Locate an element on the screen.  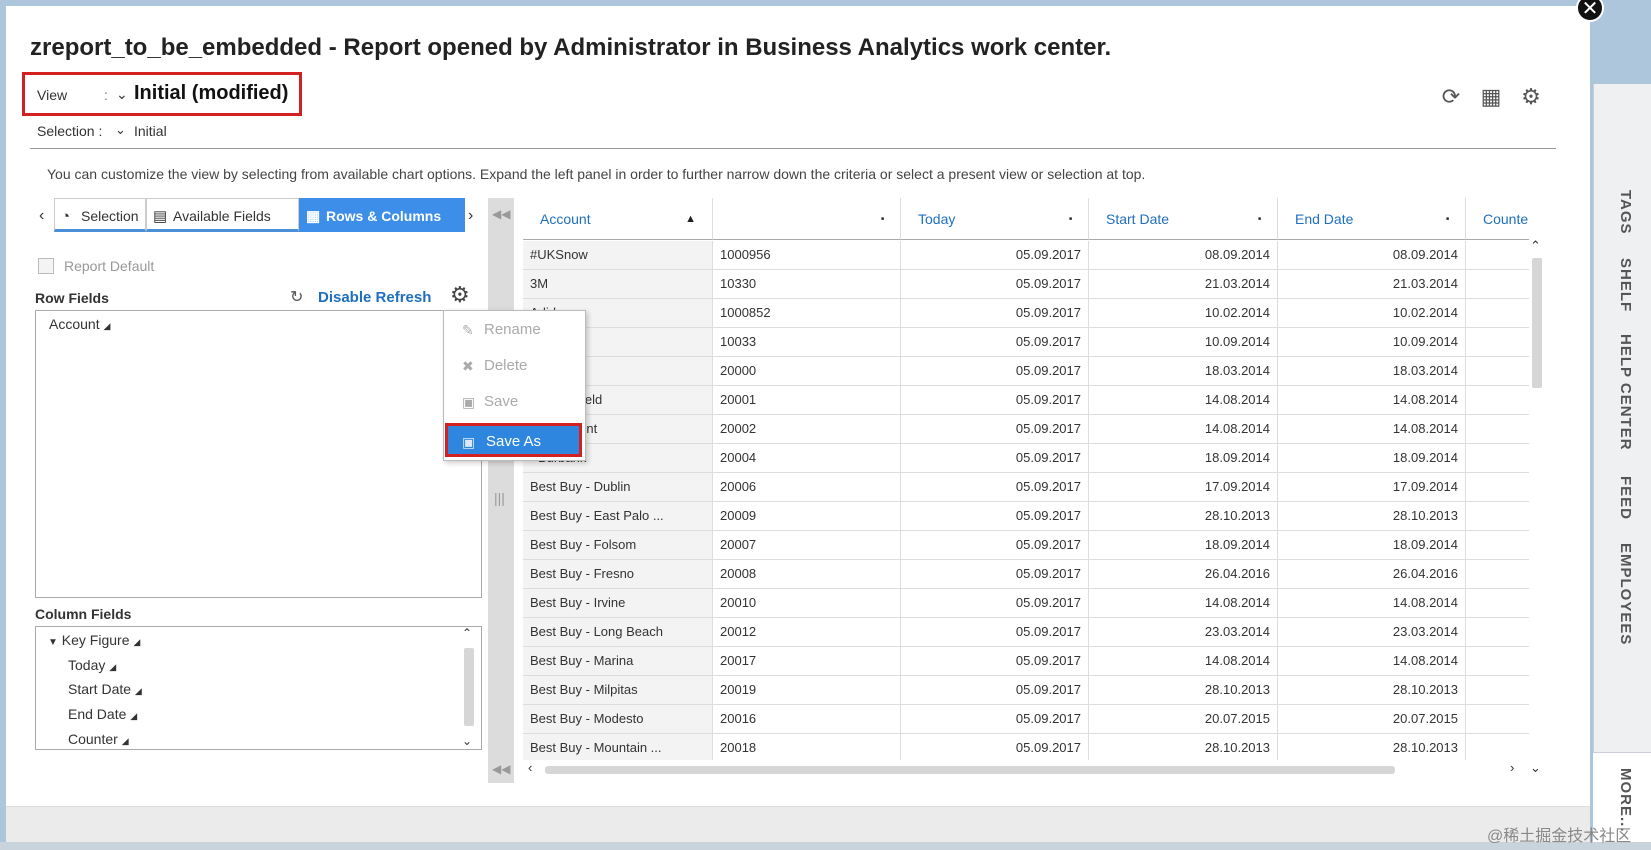
list-item: ▼ Key Figure ◢ is located at coordinates (94, 640).